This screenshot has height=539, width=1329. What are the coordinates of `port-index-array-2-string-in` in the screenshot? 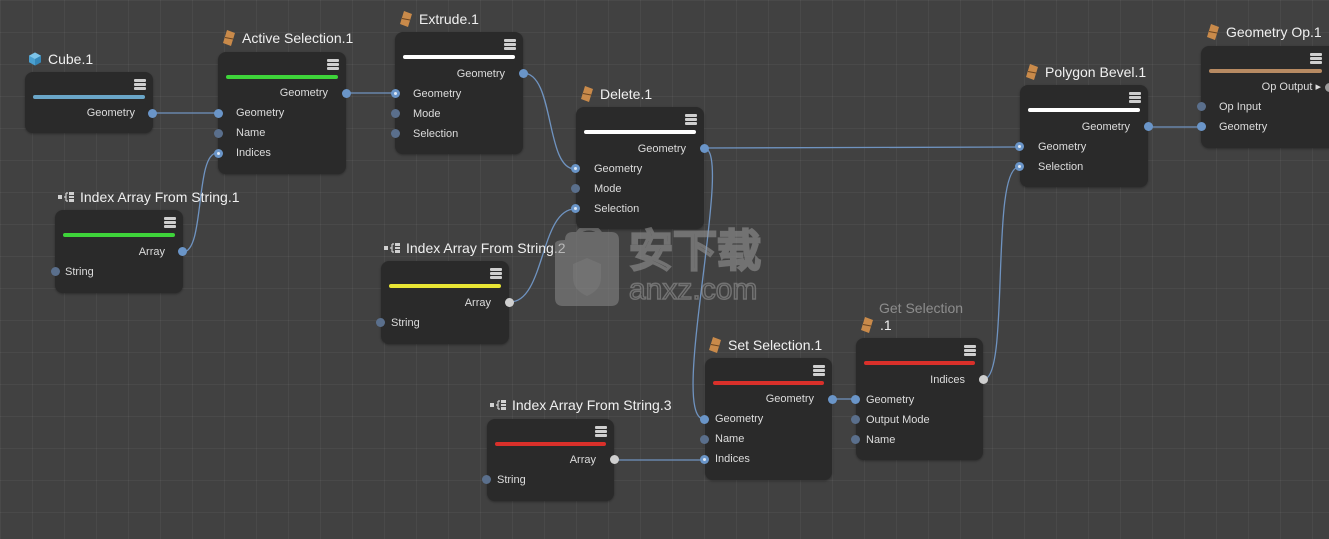 It's located at (380, 322).